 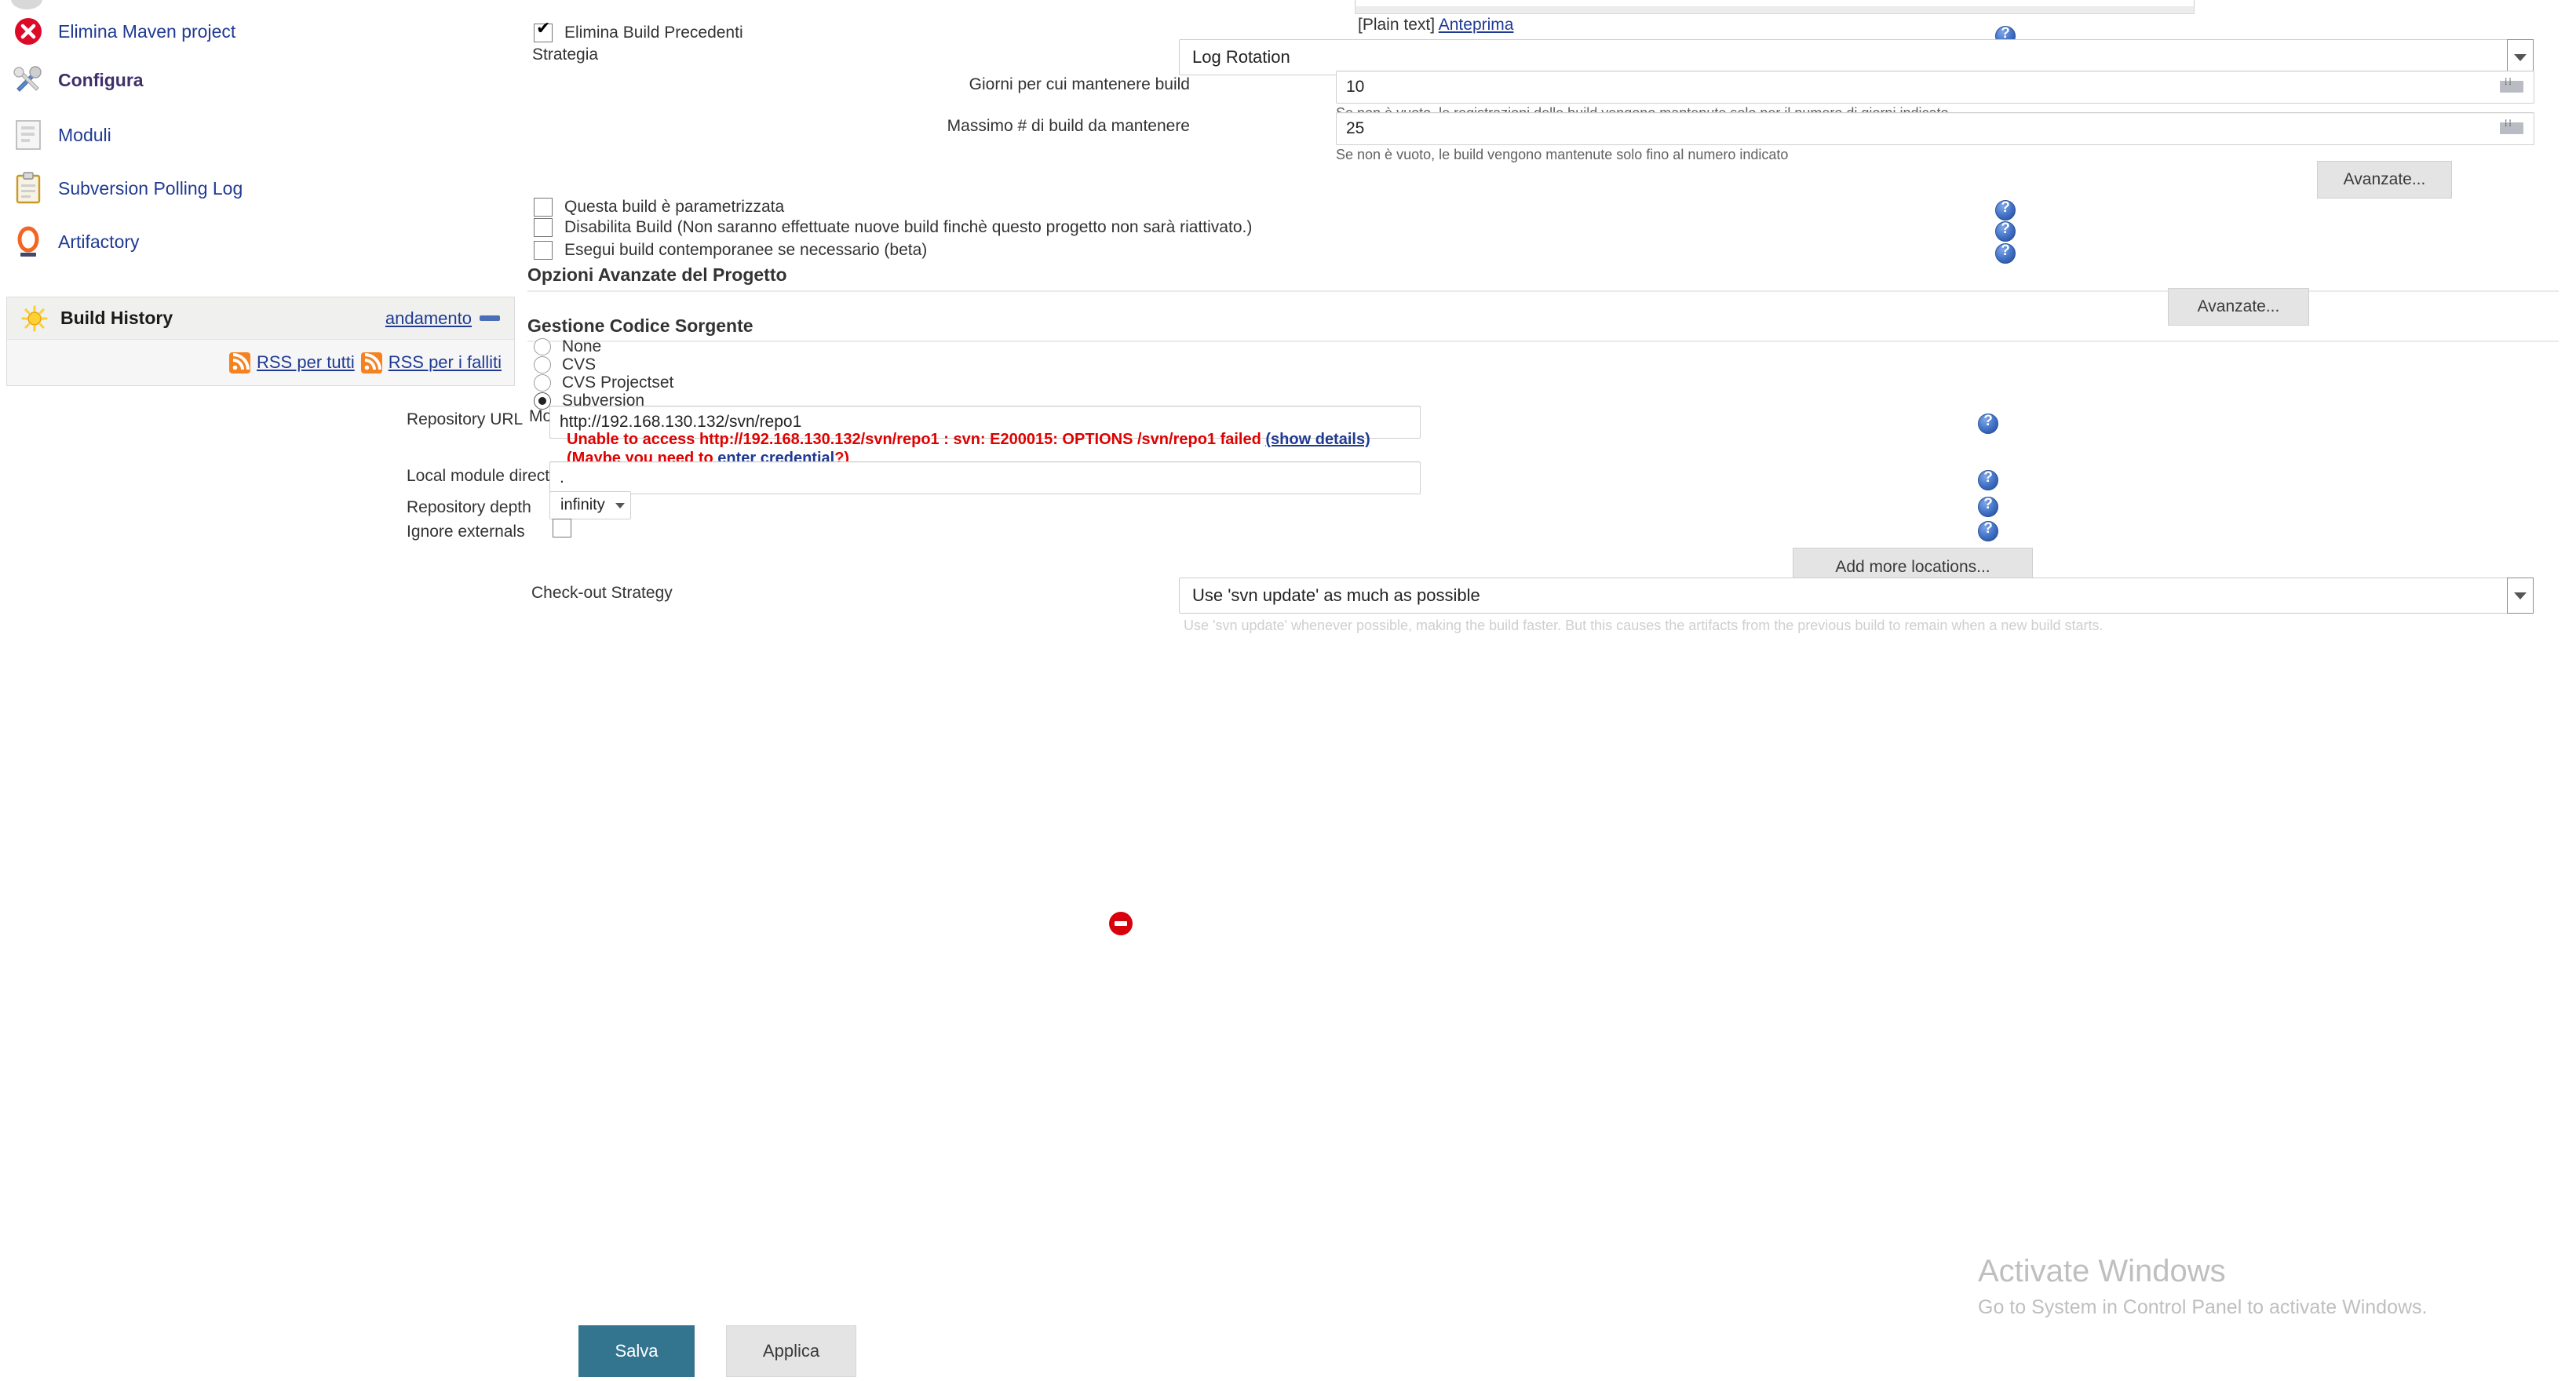 I want to click on days-to-keep-label: Giorni per cui mantenere build, so click(x=1079, y=84).